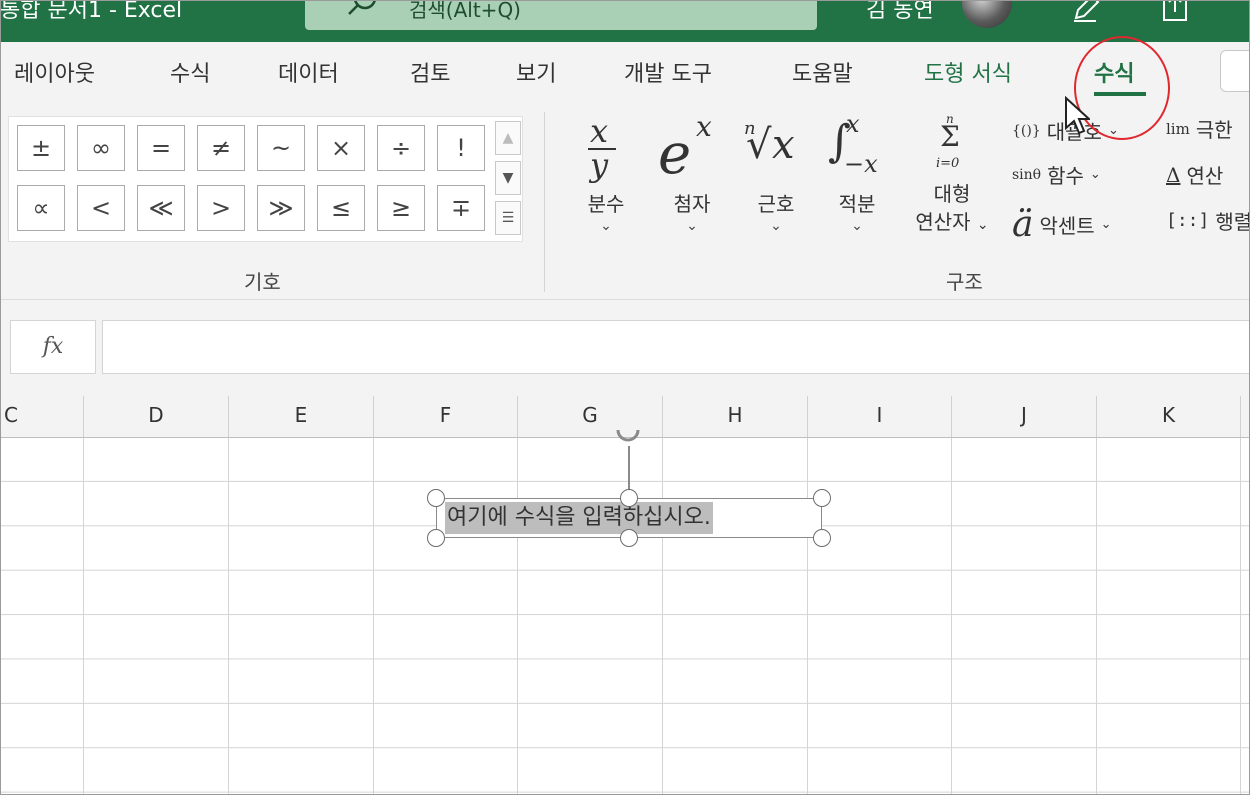 The image size is (1250, 795). I want to click on tab-formulas: 수식, so click(190, 72).